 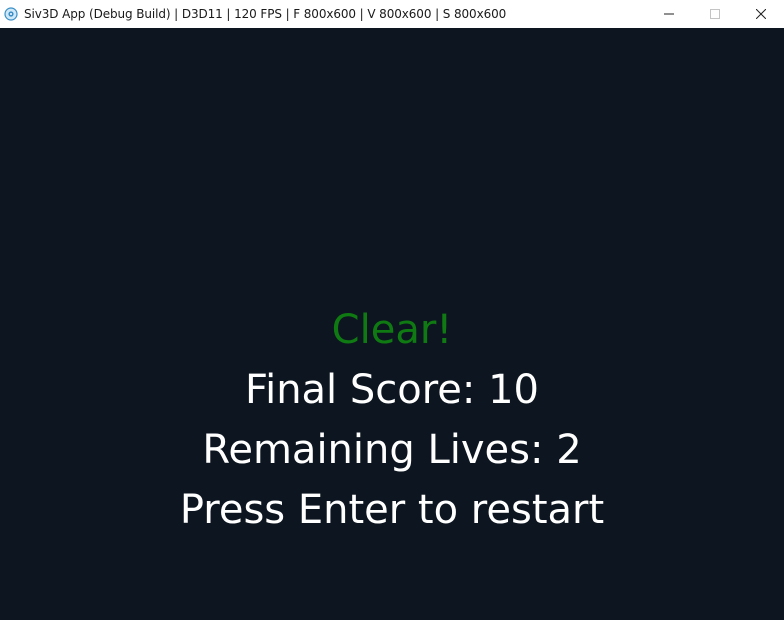 I want to click on maximize-icon, so click(x=715, y=14).